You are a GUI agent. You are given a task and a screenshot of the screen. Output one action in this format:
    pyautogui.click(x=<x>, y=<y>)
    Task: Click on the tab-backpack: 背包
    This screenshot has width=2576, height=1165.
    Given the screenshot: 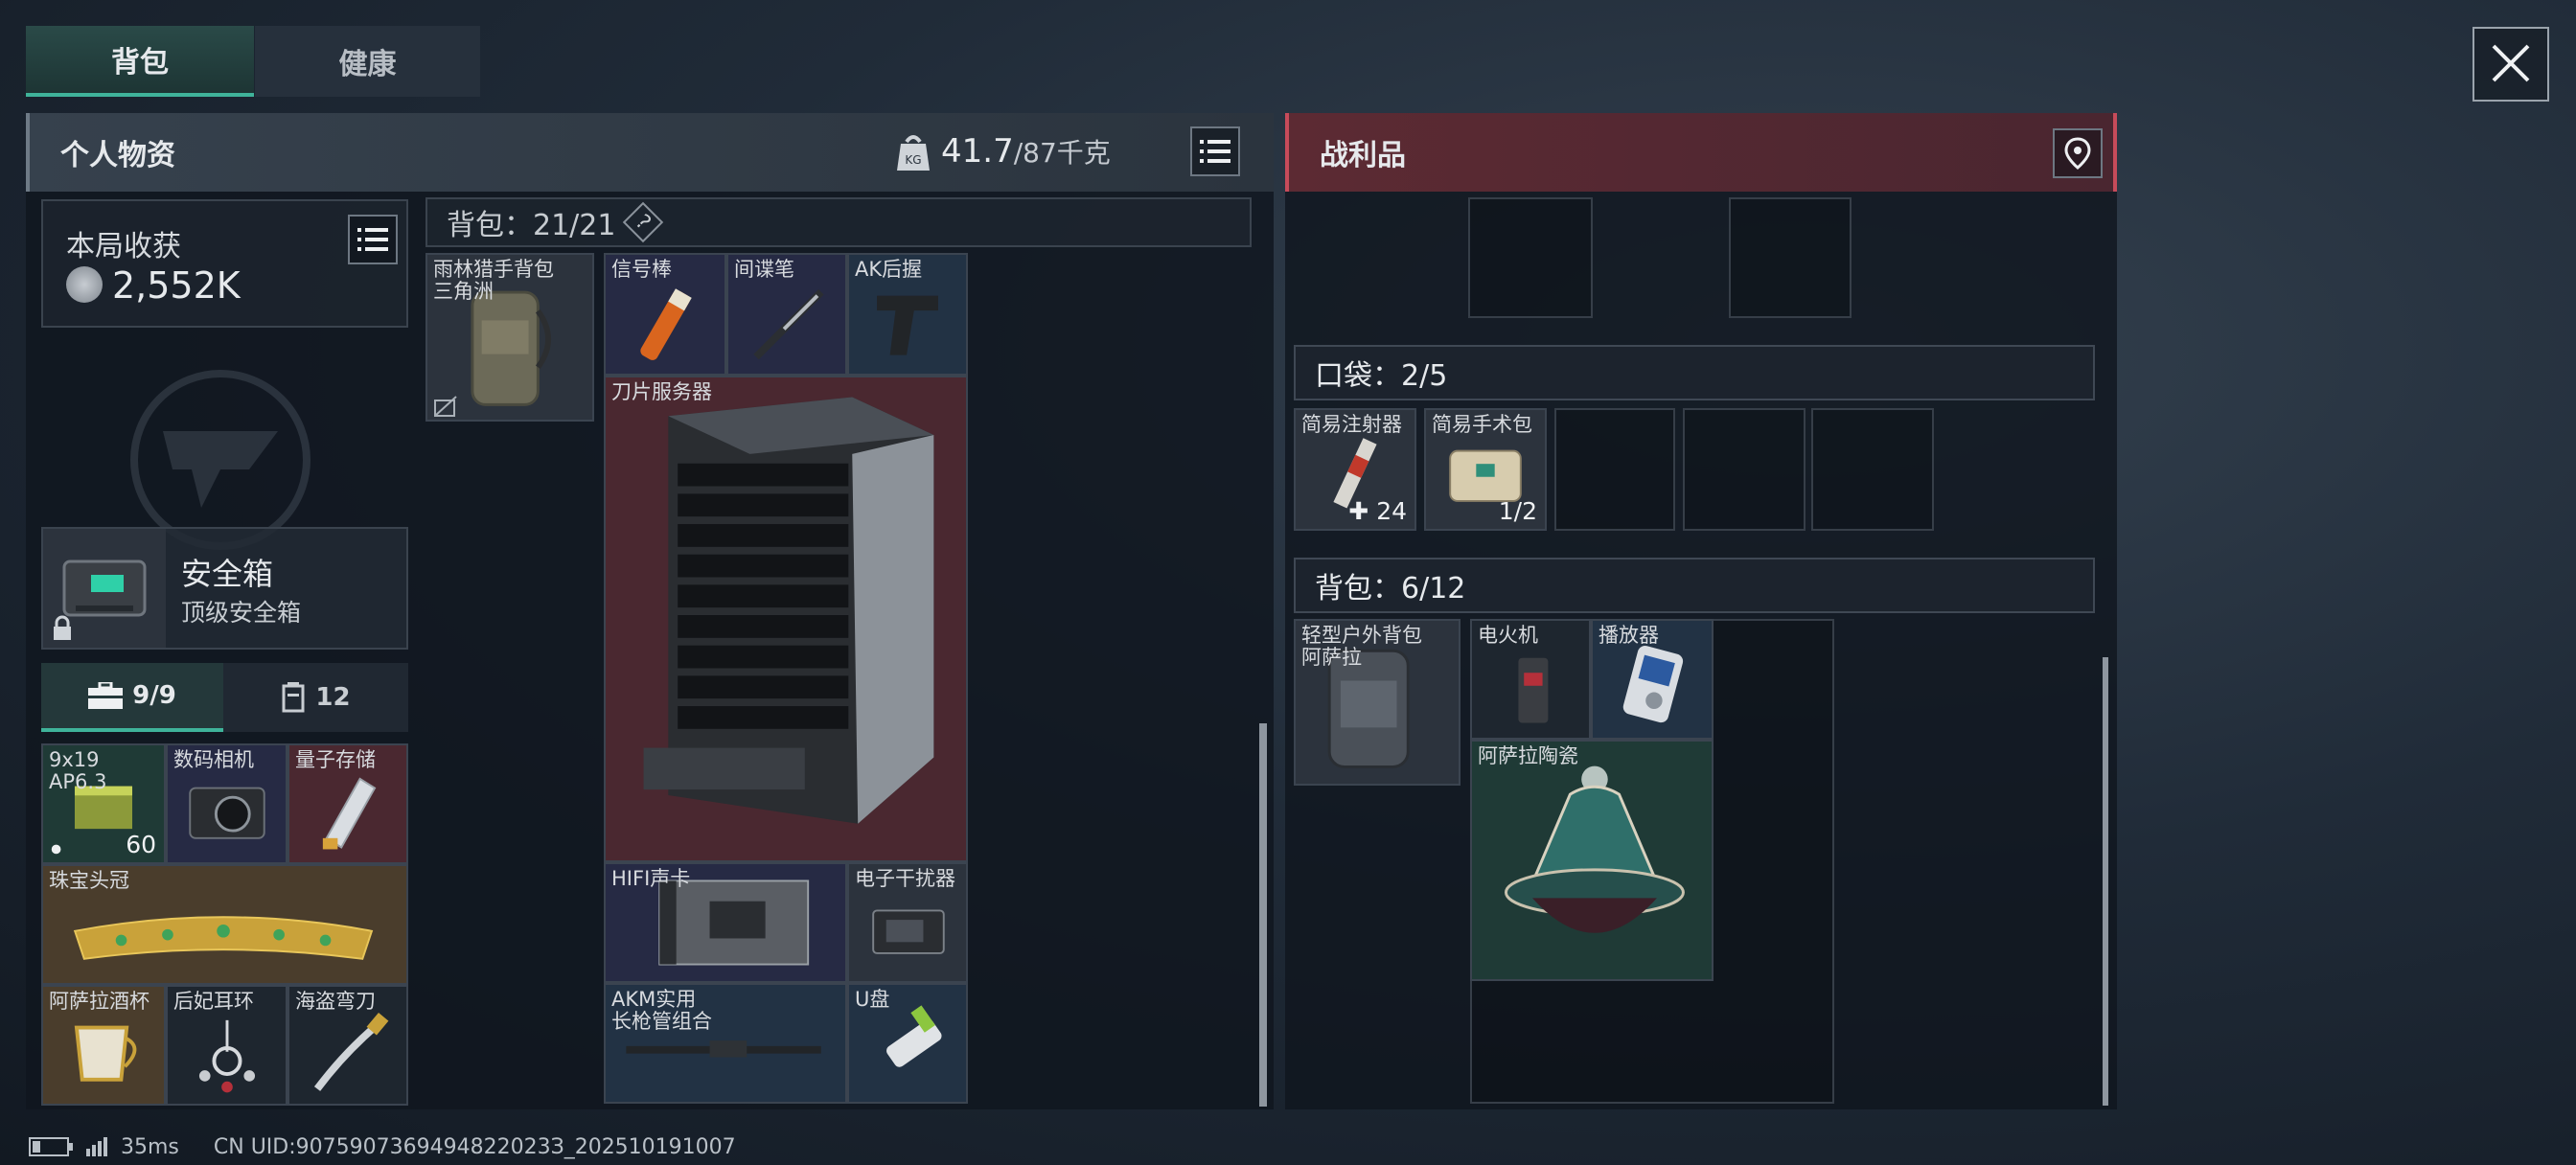 What is the action you would take?
    pyautogui.click(x=140, y=61)
    